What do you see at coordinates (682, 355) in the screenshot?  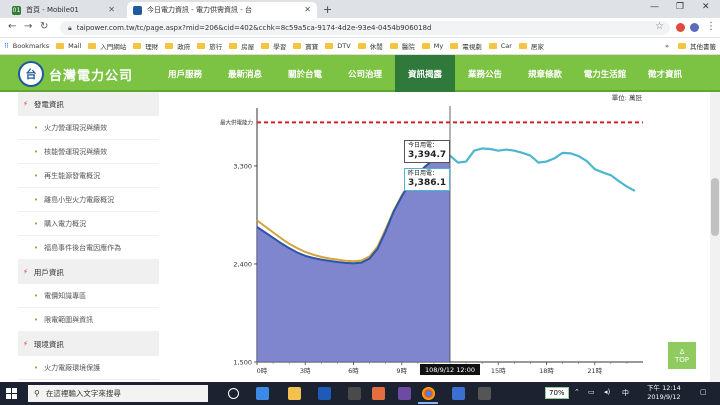 I see `back-to-top-button: Δ TOP` at bounding box center [682, 355].